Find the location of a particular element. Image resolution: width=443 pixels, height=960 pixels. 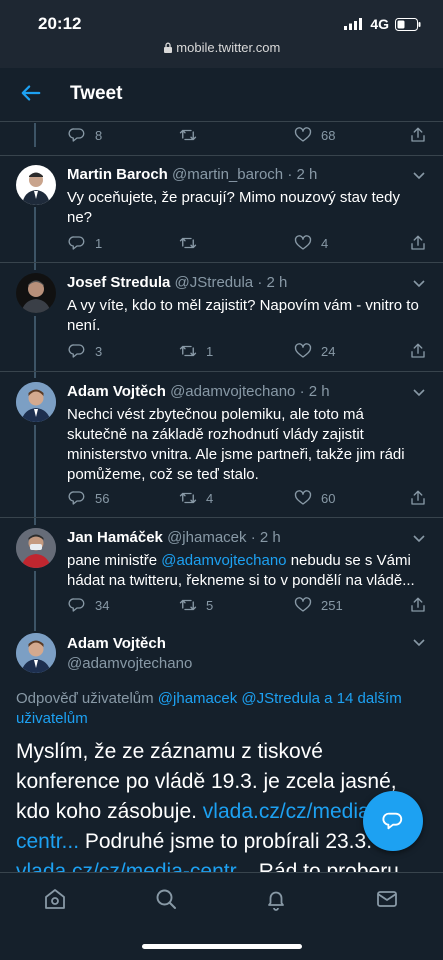

author-handle: @jhamacek is located at coordinates (206, 537).